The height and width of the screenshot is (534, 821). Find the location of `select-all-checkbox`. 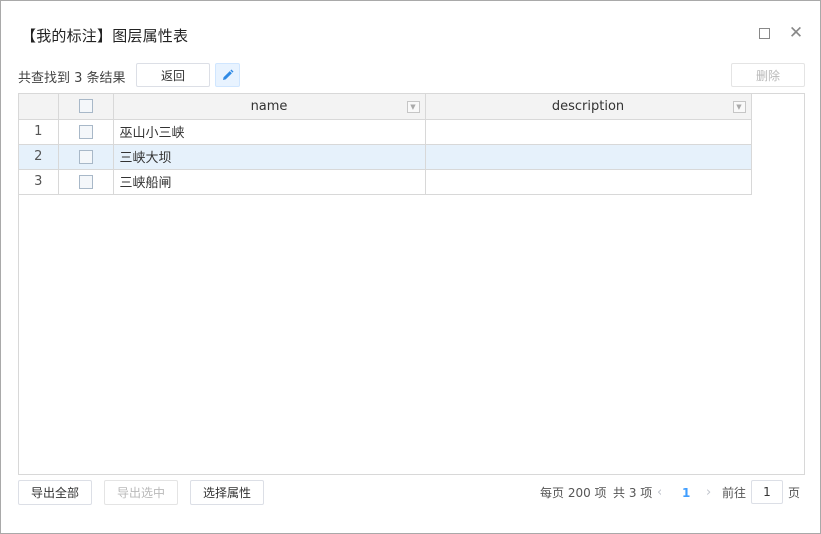

select-all-checkbox is located at coordinates (85, 106).